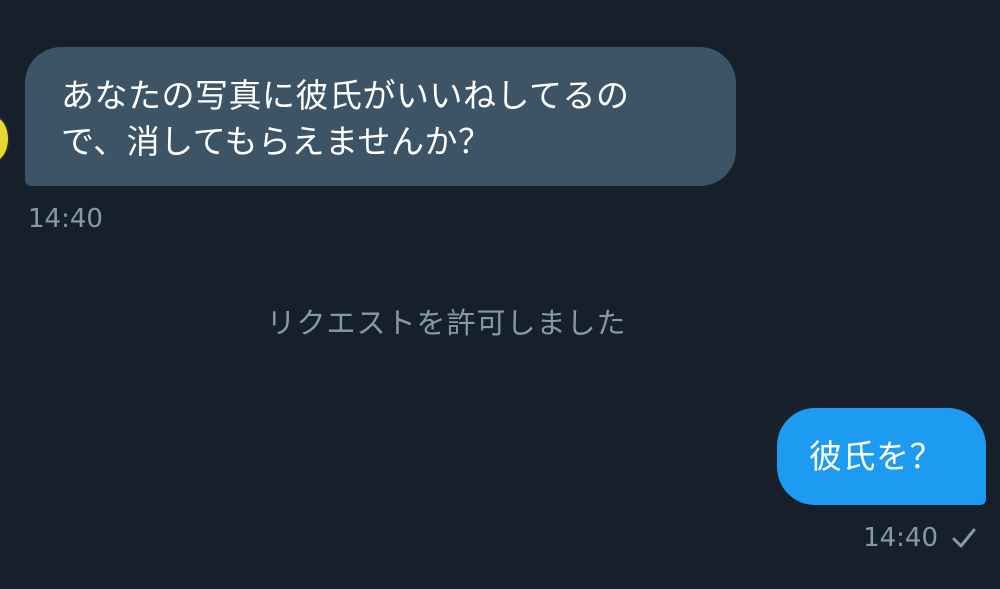 This screenshot has width=1000, height=589. Describe the element at coordinates (5, 139) in the screenshot. I see `sender-avatar` at that location.